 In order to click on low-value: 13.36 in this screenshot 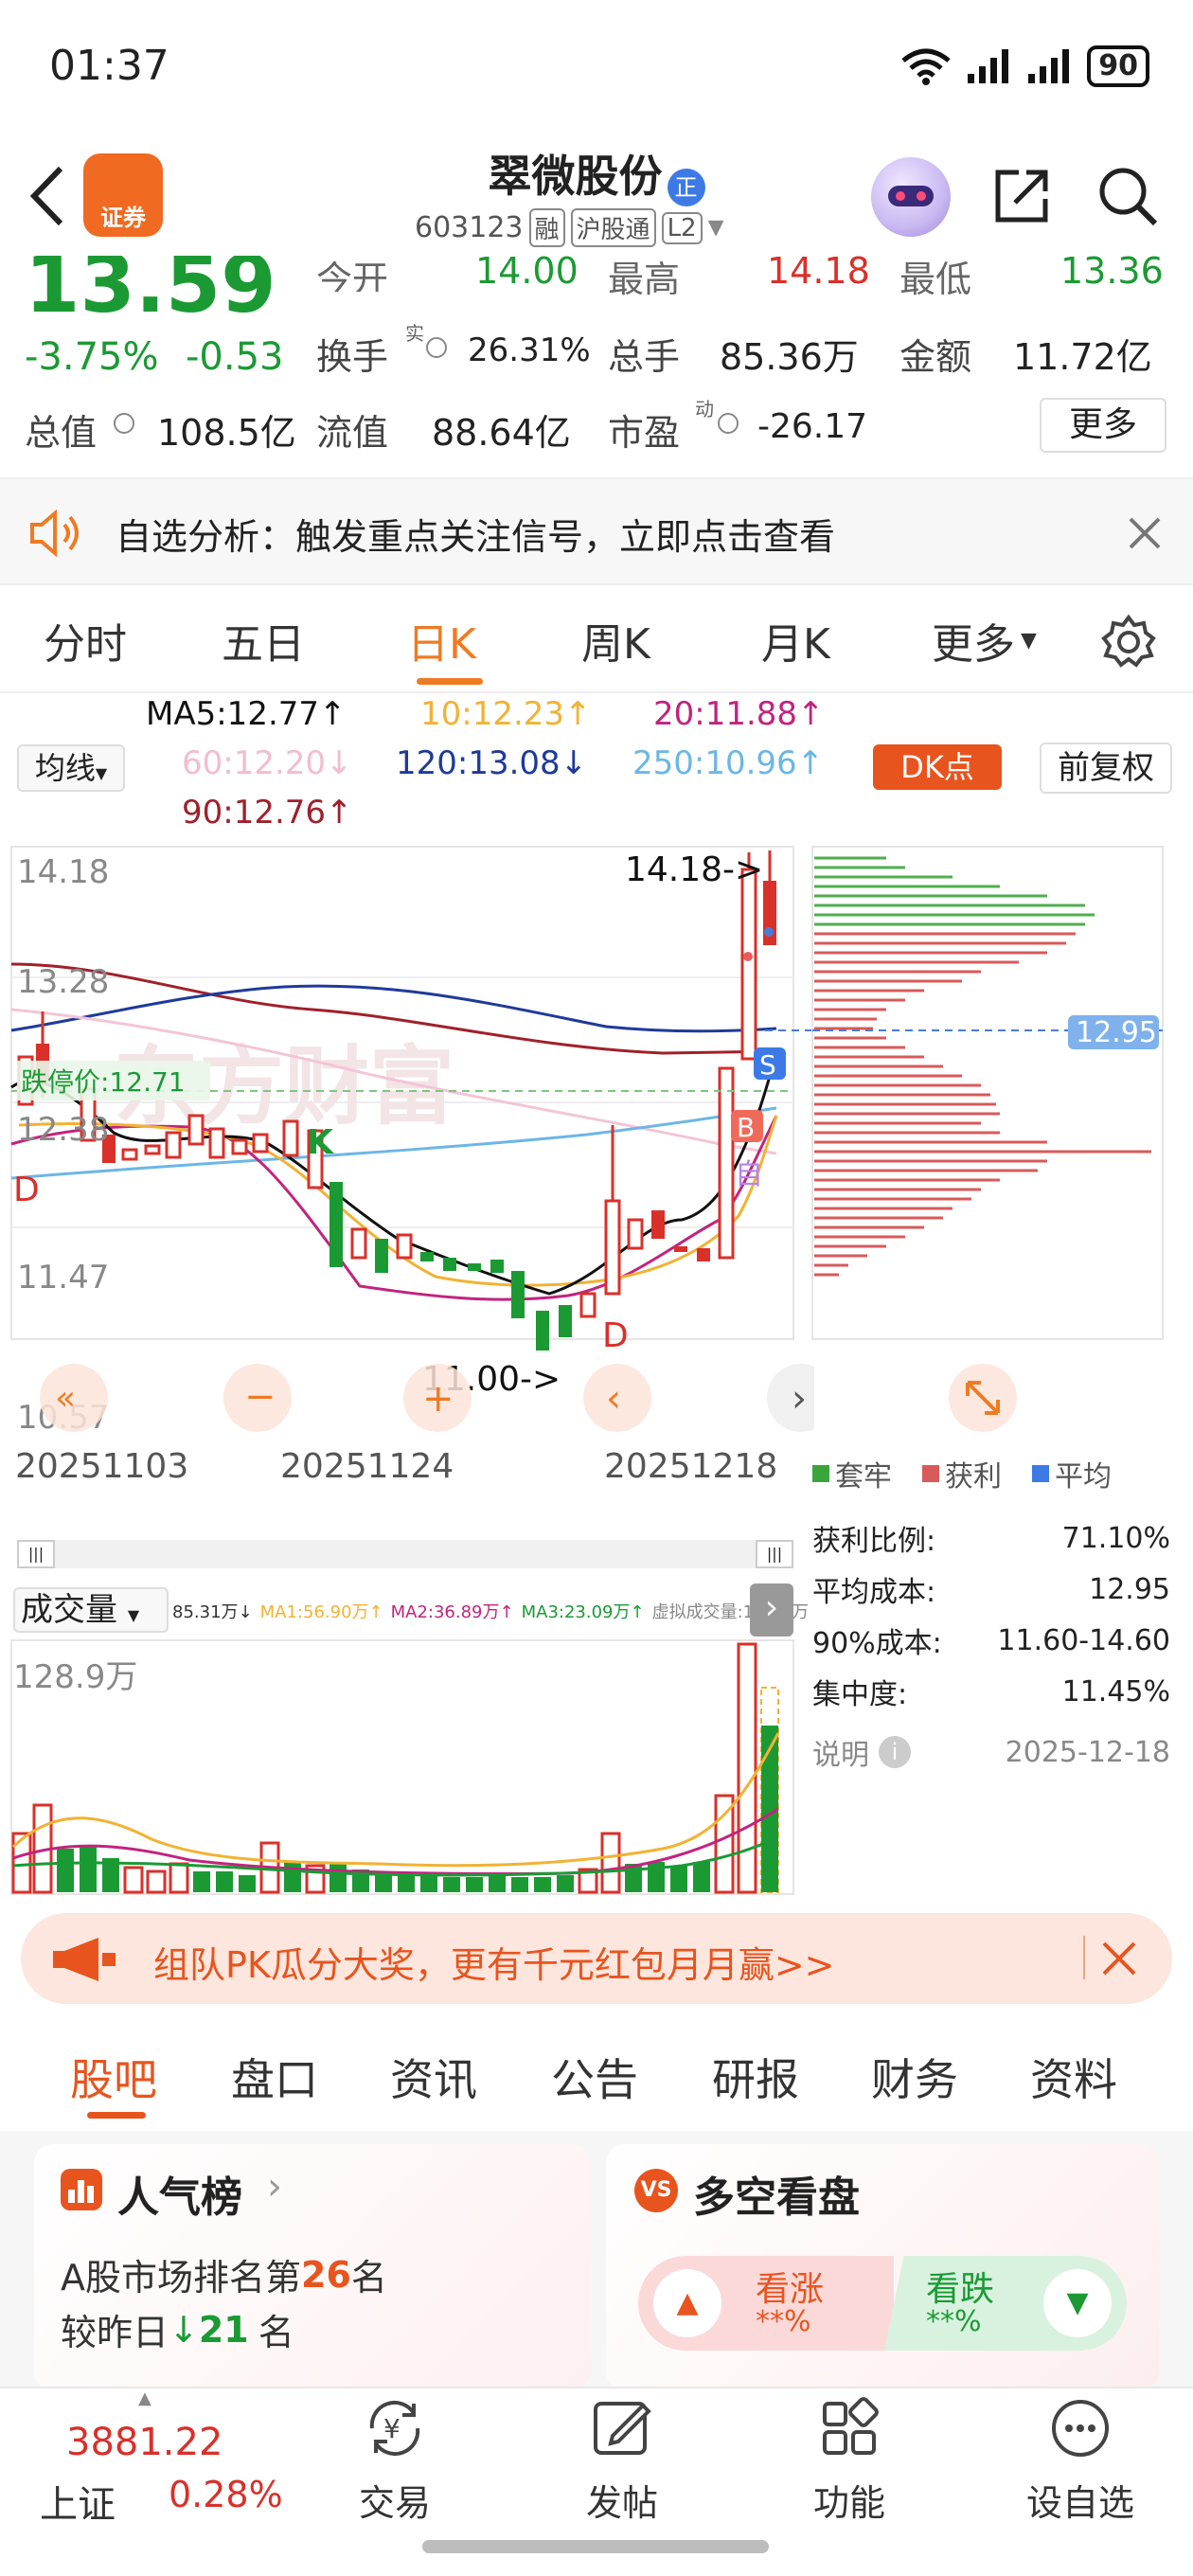, I will do `click(1112, 271)`.